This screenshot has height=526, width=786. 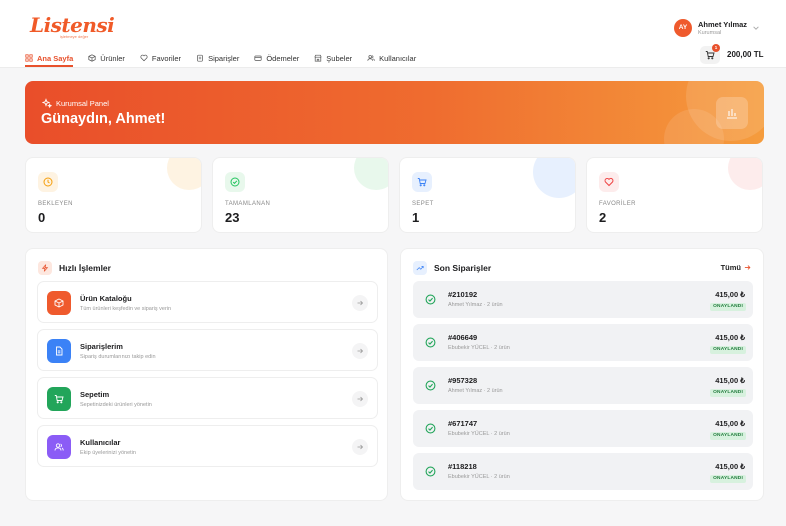 I want to click on nav-label: Kullanıcılar, so click(x=398, y=58).